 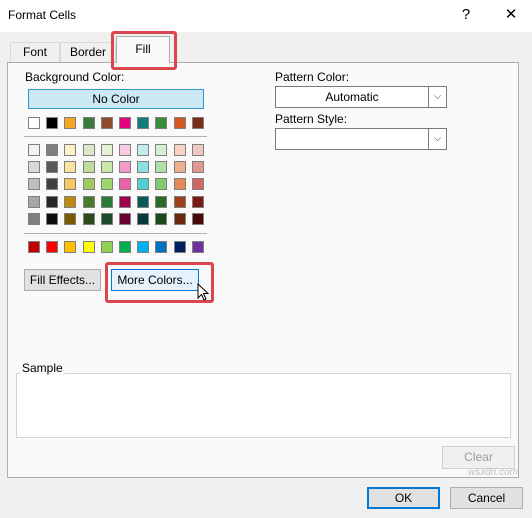 I want to click on watermark: wsxdn.com, so click(x=493, y=472).